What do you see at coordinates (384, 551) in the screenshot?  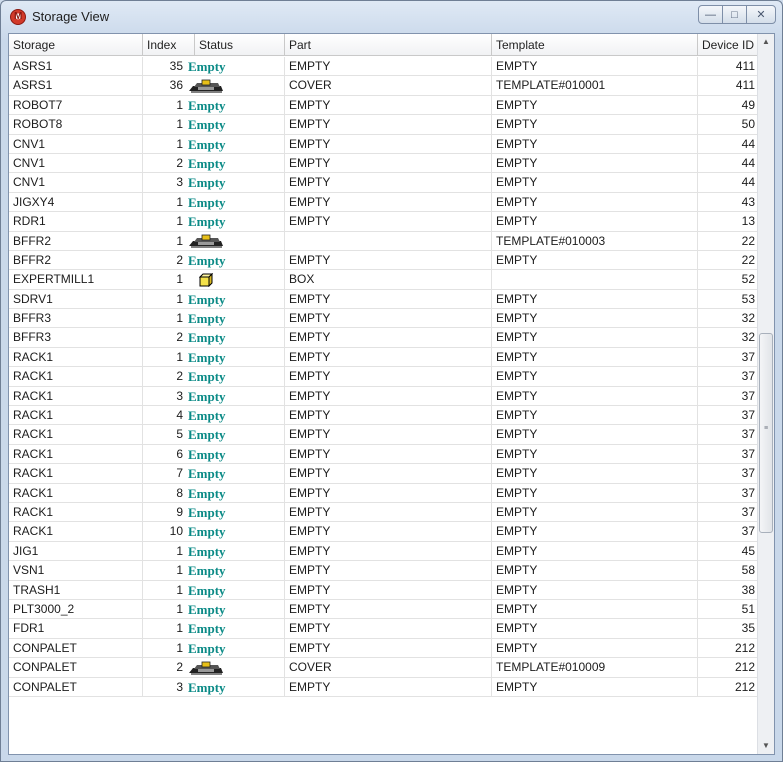 I see `table-row: JIG1 1 Empty EMPTY EMPTY 45` at bounding box center [384, 551].